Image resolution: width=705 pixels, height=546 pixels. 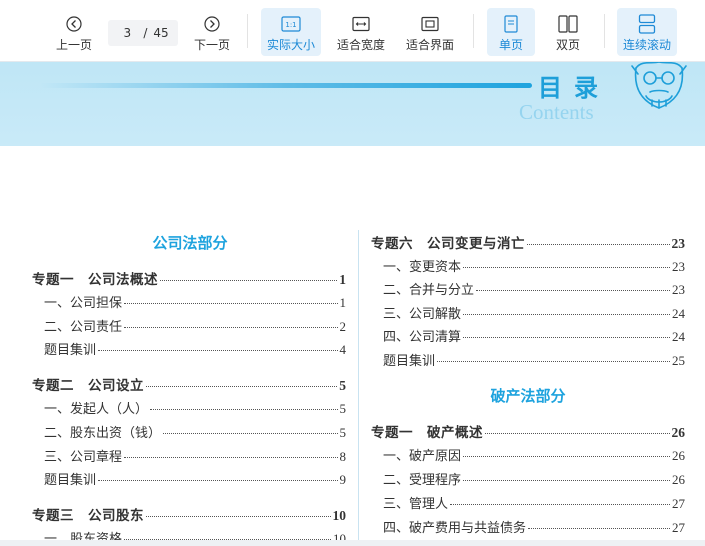 What do you see at coordinates (568, 32) in the screenshot?
I see `double-page-button: 双页` at bounding box center [568, 32].